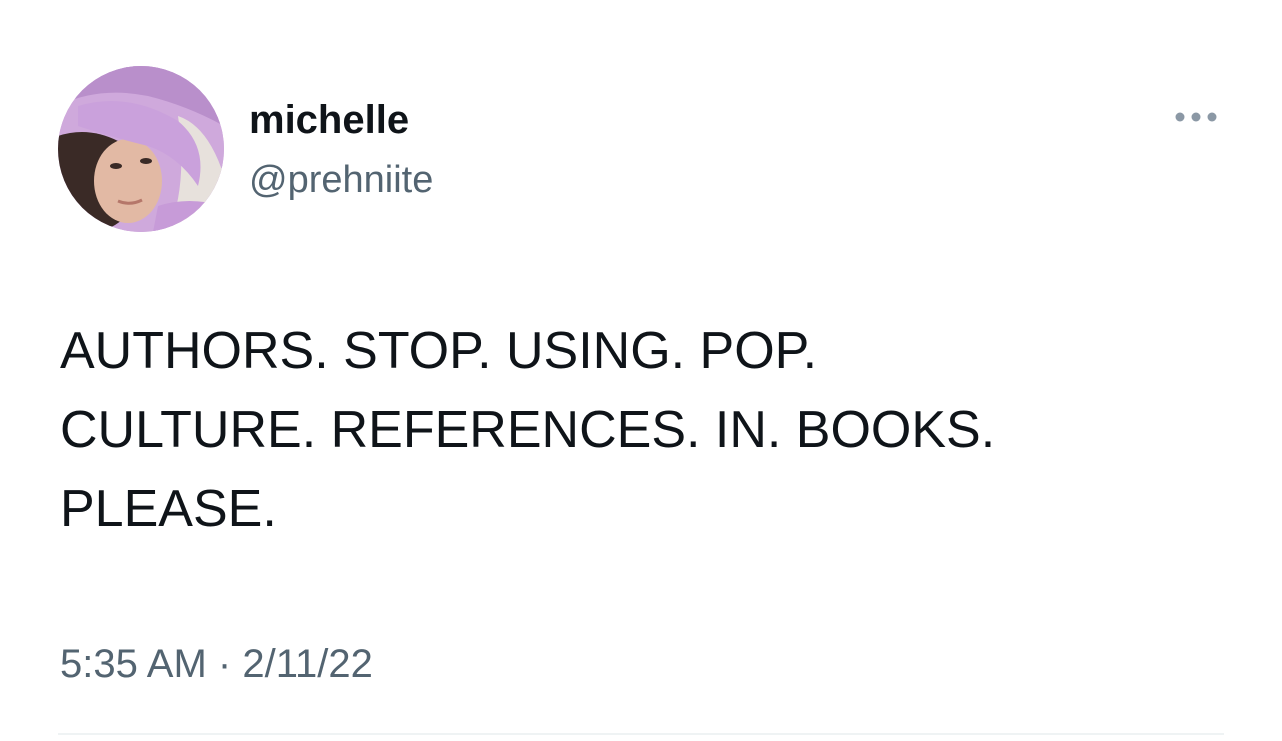 Image resolution: width=1282 pixels, height=741 pixels. I want to click on tweet-text-line: PLEASE., so click(168, 509).